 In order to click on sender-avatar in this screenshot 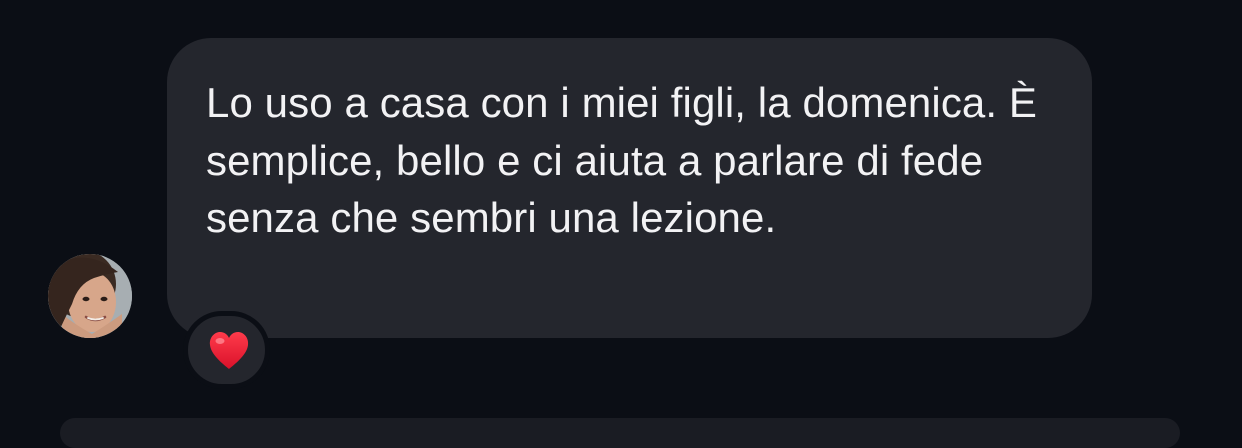, I will do `click(90, 296)`.